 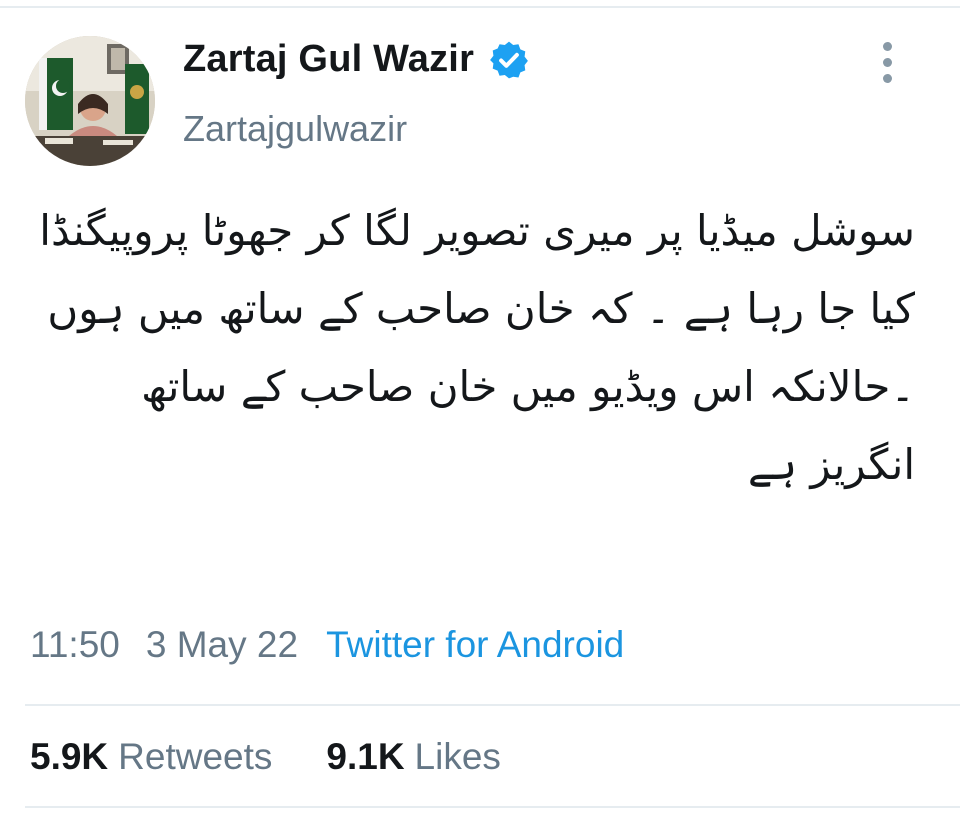 I want to click on tweet-source-link: Twitter for Android, so click(x=475, y=645).